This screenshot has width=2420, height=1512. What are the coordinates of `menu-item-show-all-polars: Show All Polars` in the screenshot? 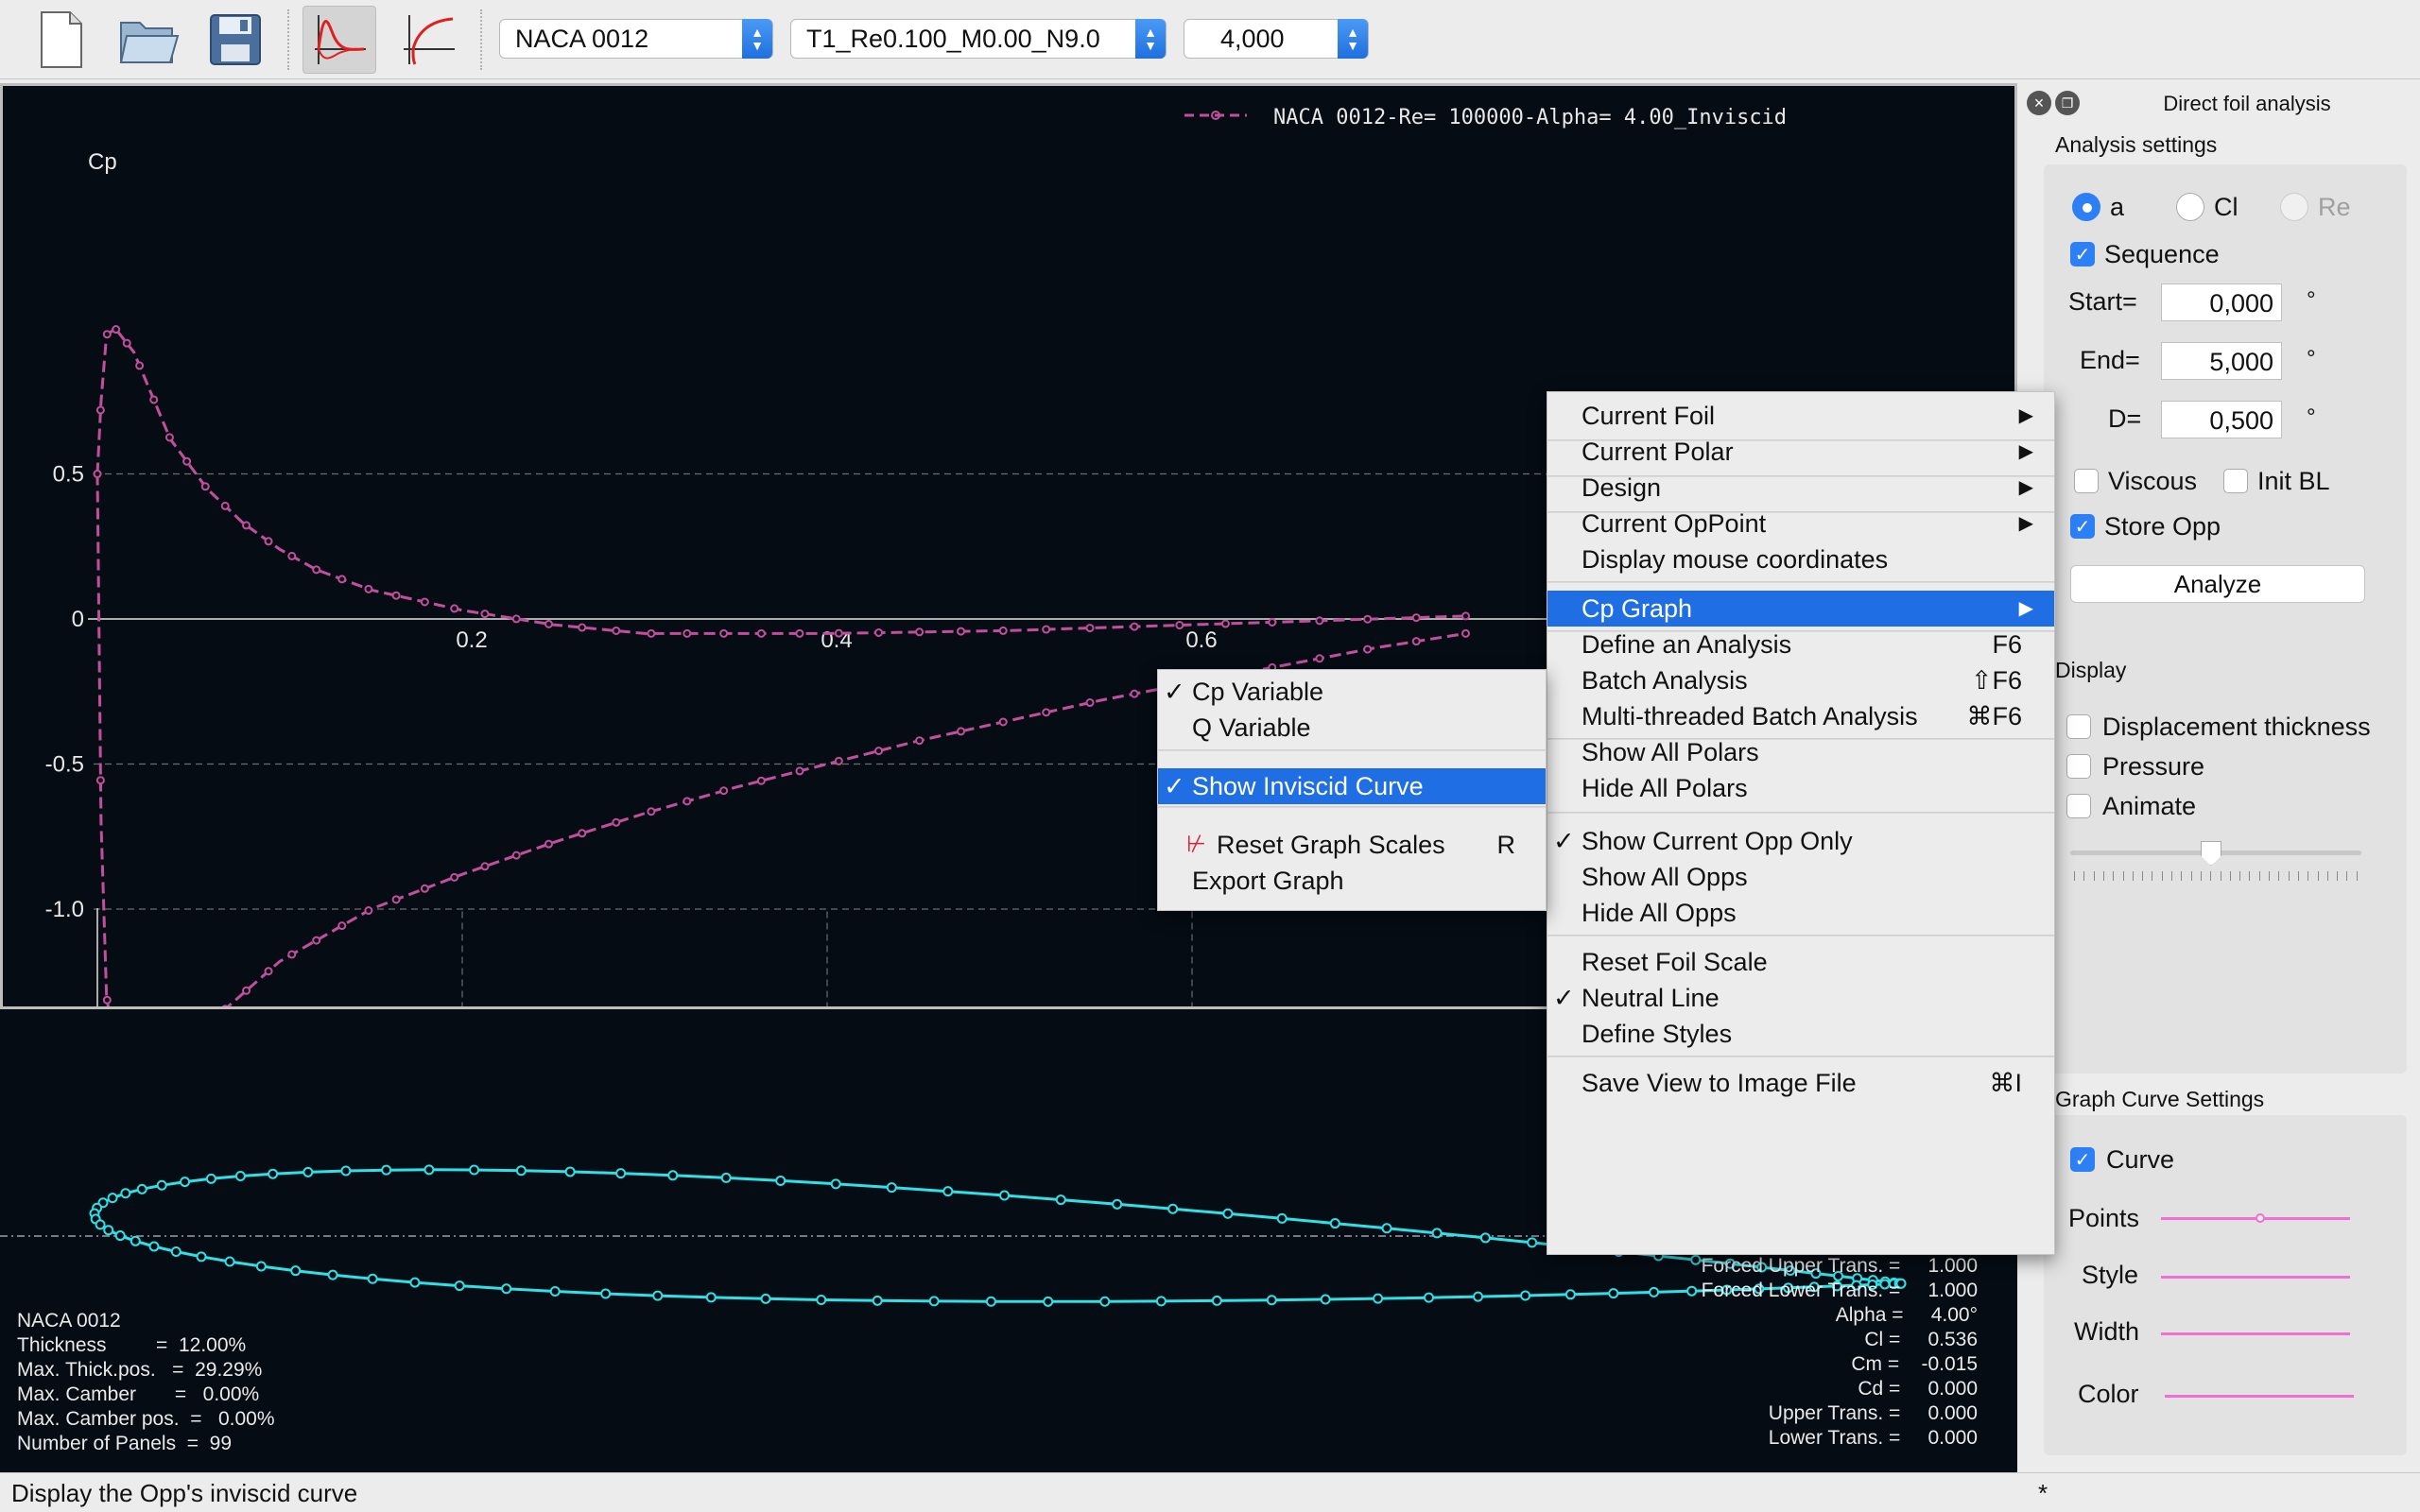 It's located at (1801, 752).